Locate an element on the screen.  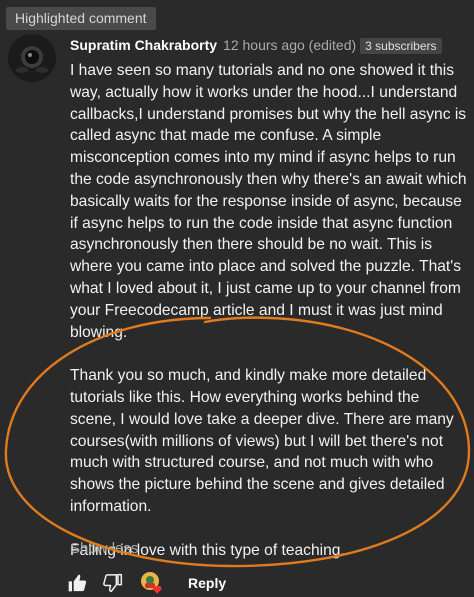
avatar is located at coordinates (32, 58).